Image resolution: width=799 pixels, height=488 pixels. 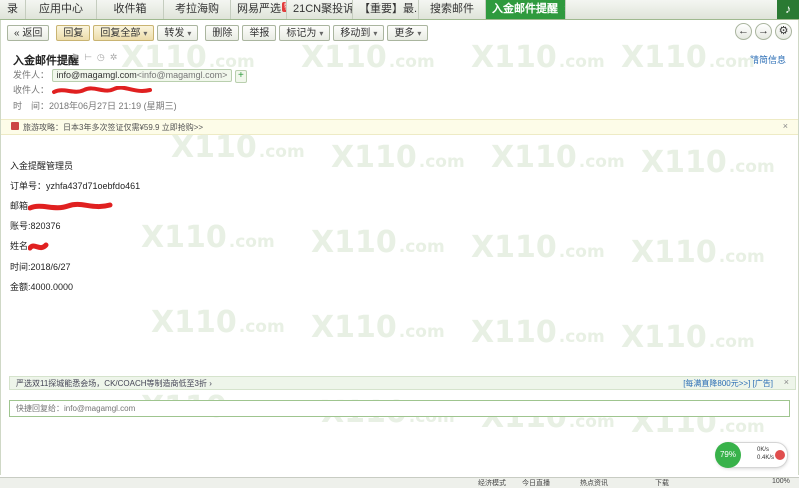 I want to click on body-line: 时间:2018/6/27, so click(x=40, y=267).